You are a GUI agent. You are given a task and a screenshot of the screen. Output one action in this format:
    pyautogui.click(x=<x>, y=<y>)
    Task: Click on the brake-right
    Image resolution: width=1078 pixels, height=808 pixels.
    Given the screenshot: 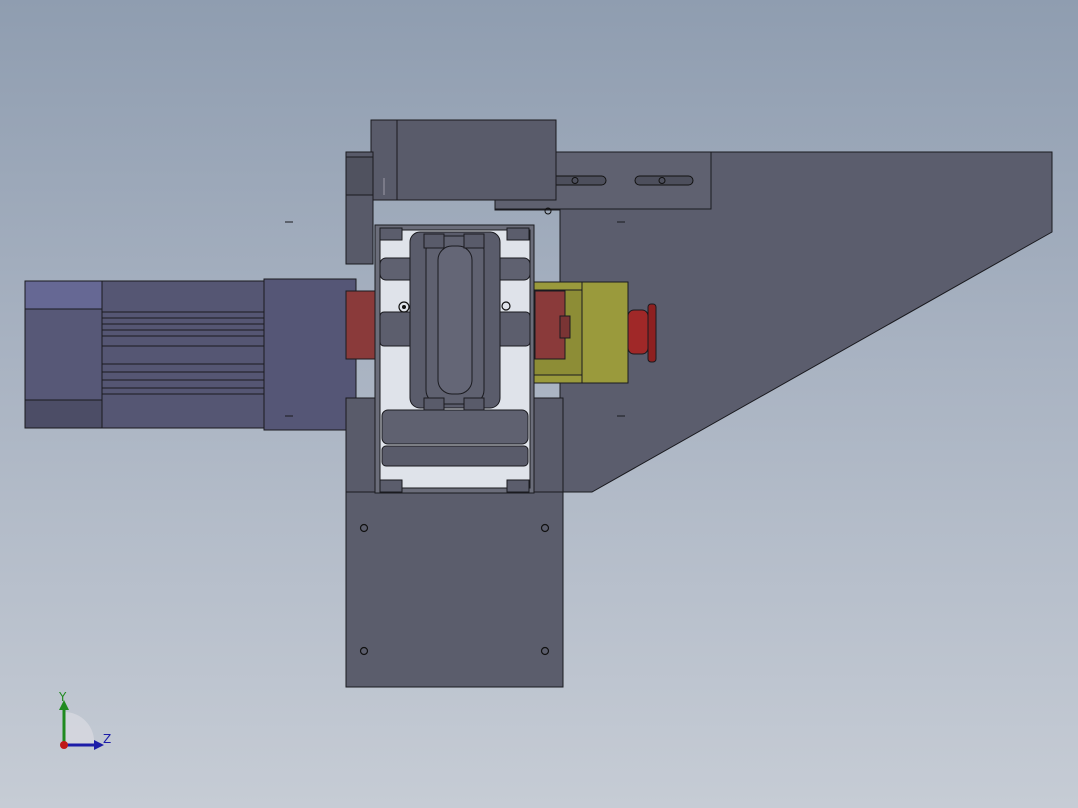 What is the action you would take?
    pyautogui.click(x=552, y=325)
    